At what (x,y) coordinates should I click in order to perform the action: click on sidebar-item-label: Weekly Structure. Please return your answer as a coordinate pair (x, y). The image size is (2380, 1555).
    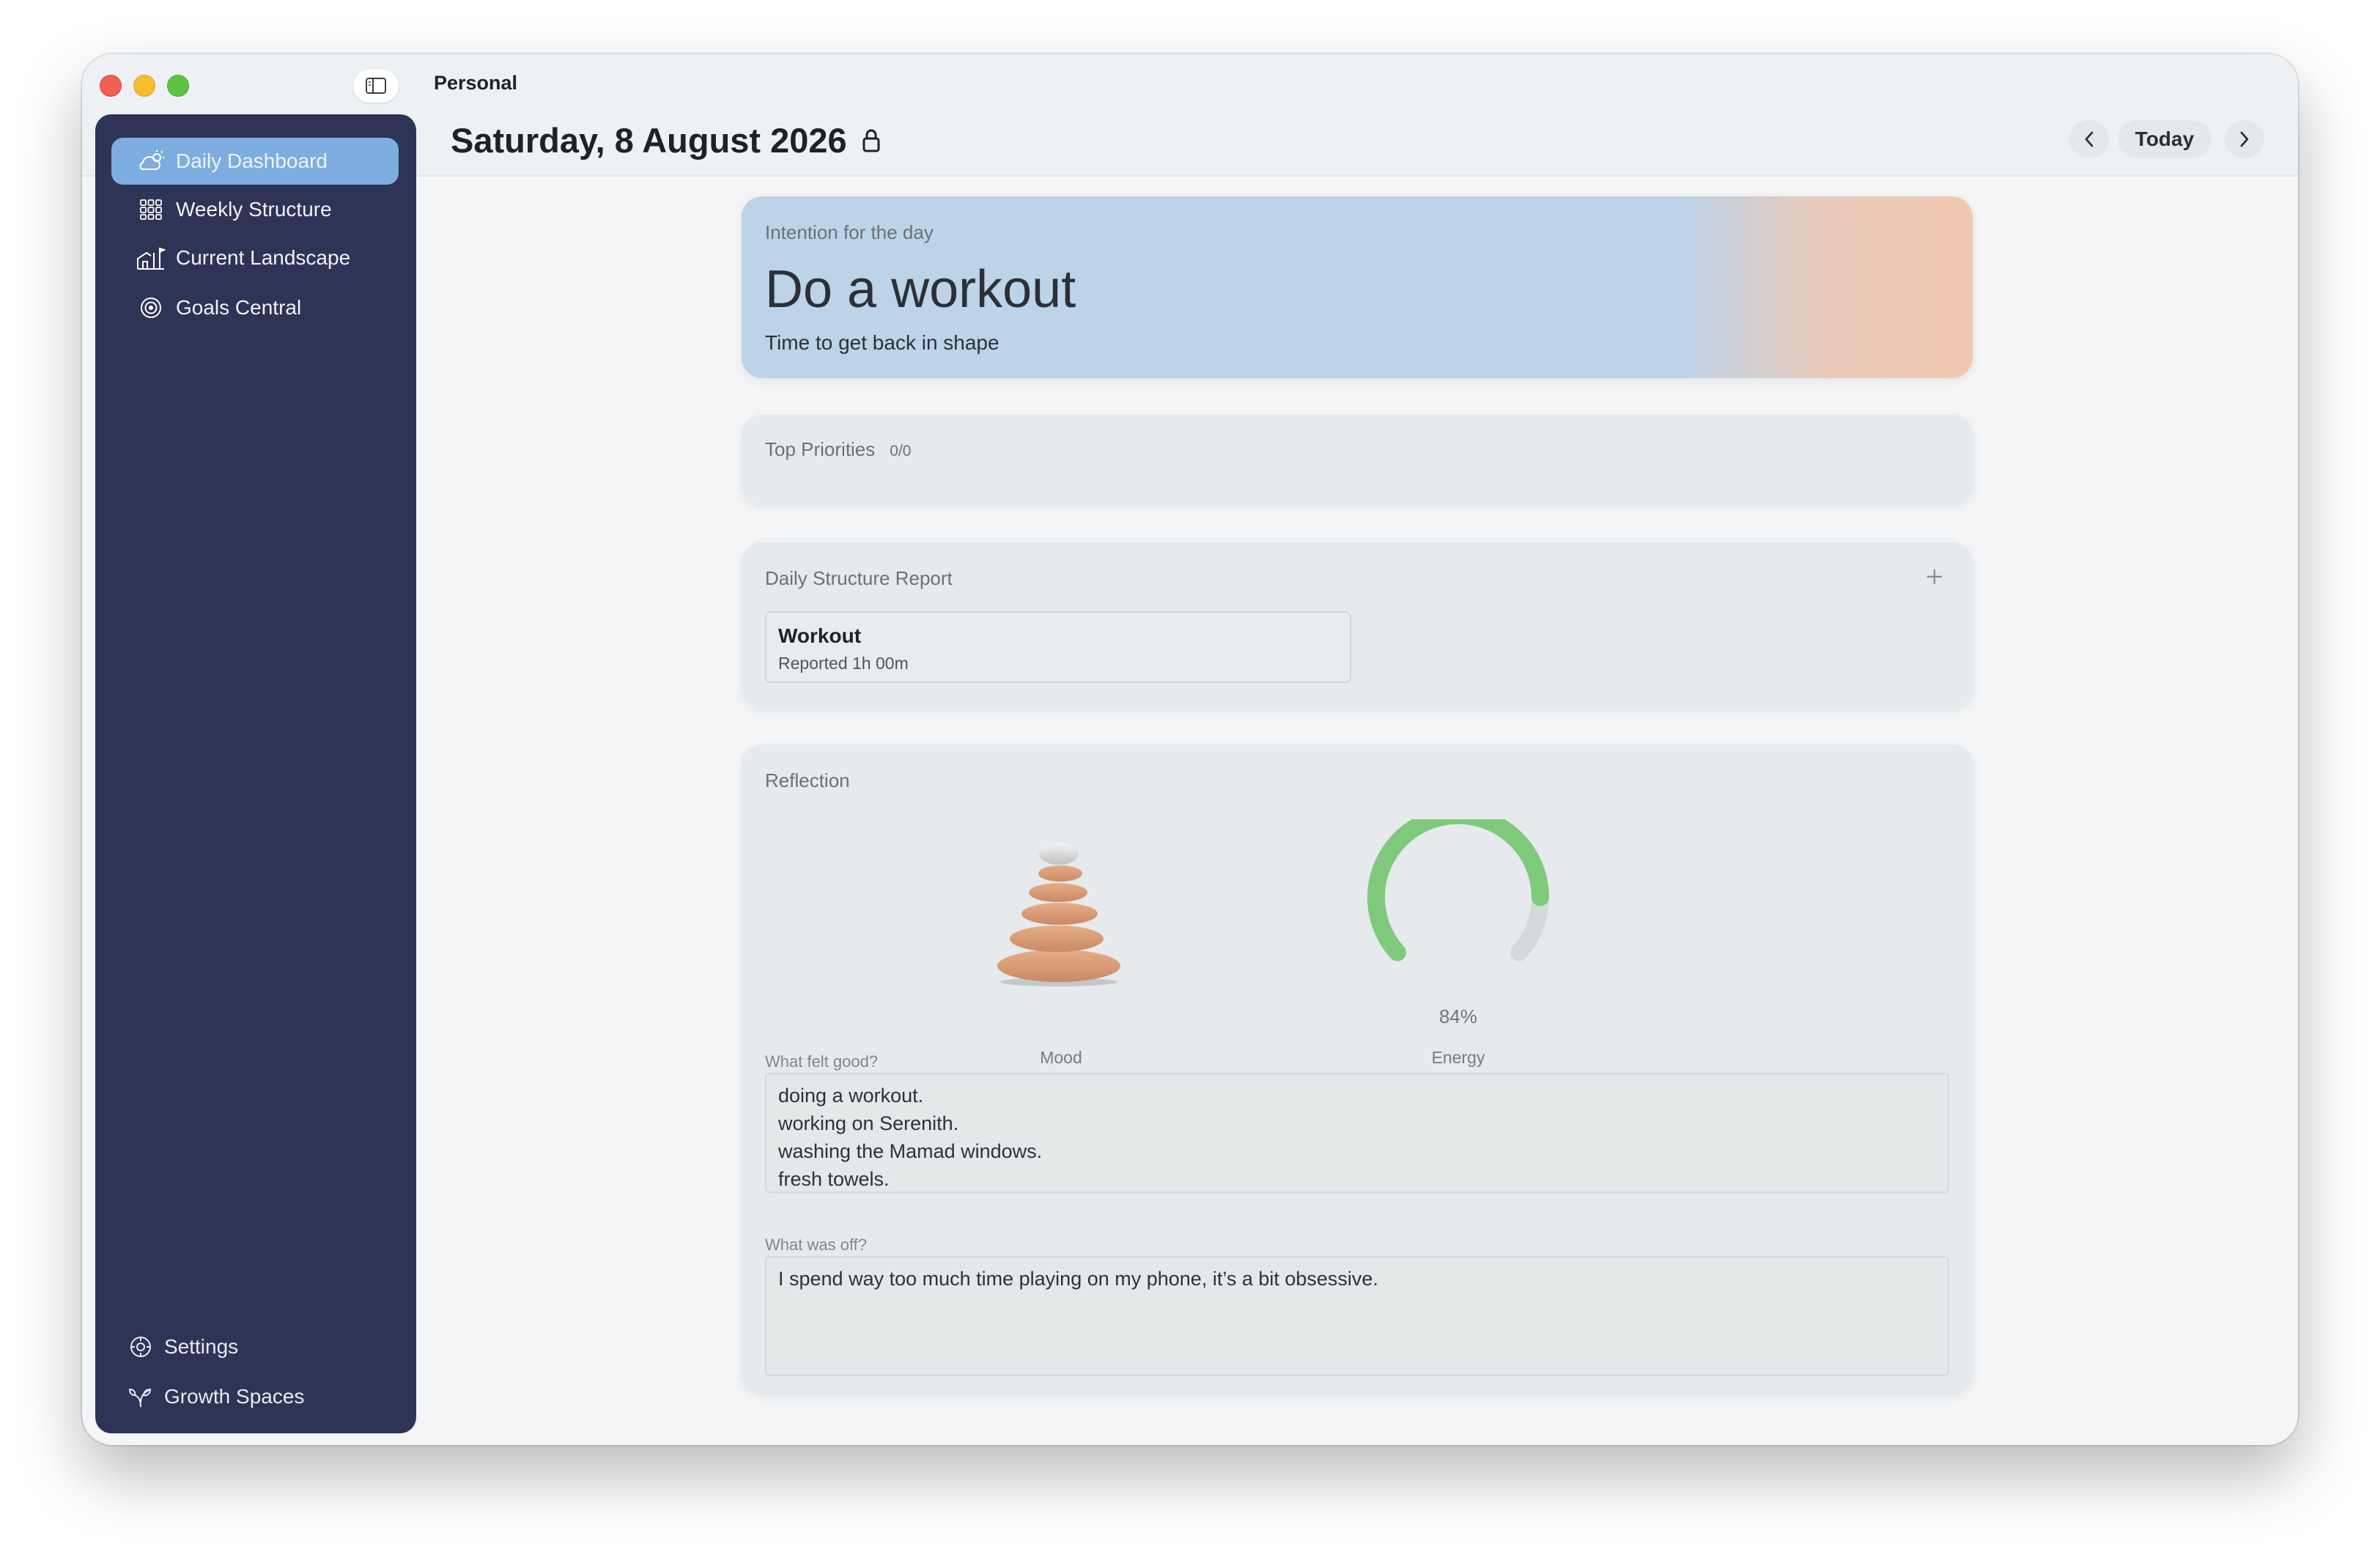
    Looking at the image, I should click on (254, 210).